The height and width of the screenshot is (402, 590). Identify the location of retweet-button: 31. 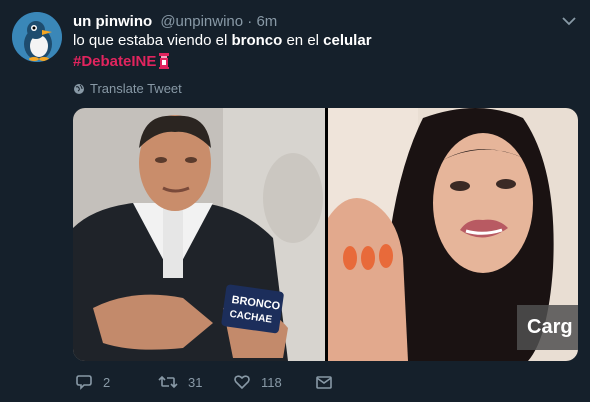
(180, 382).